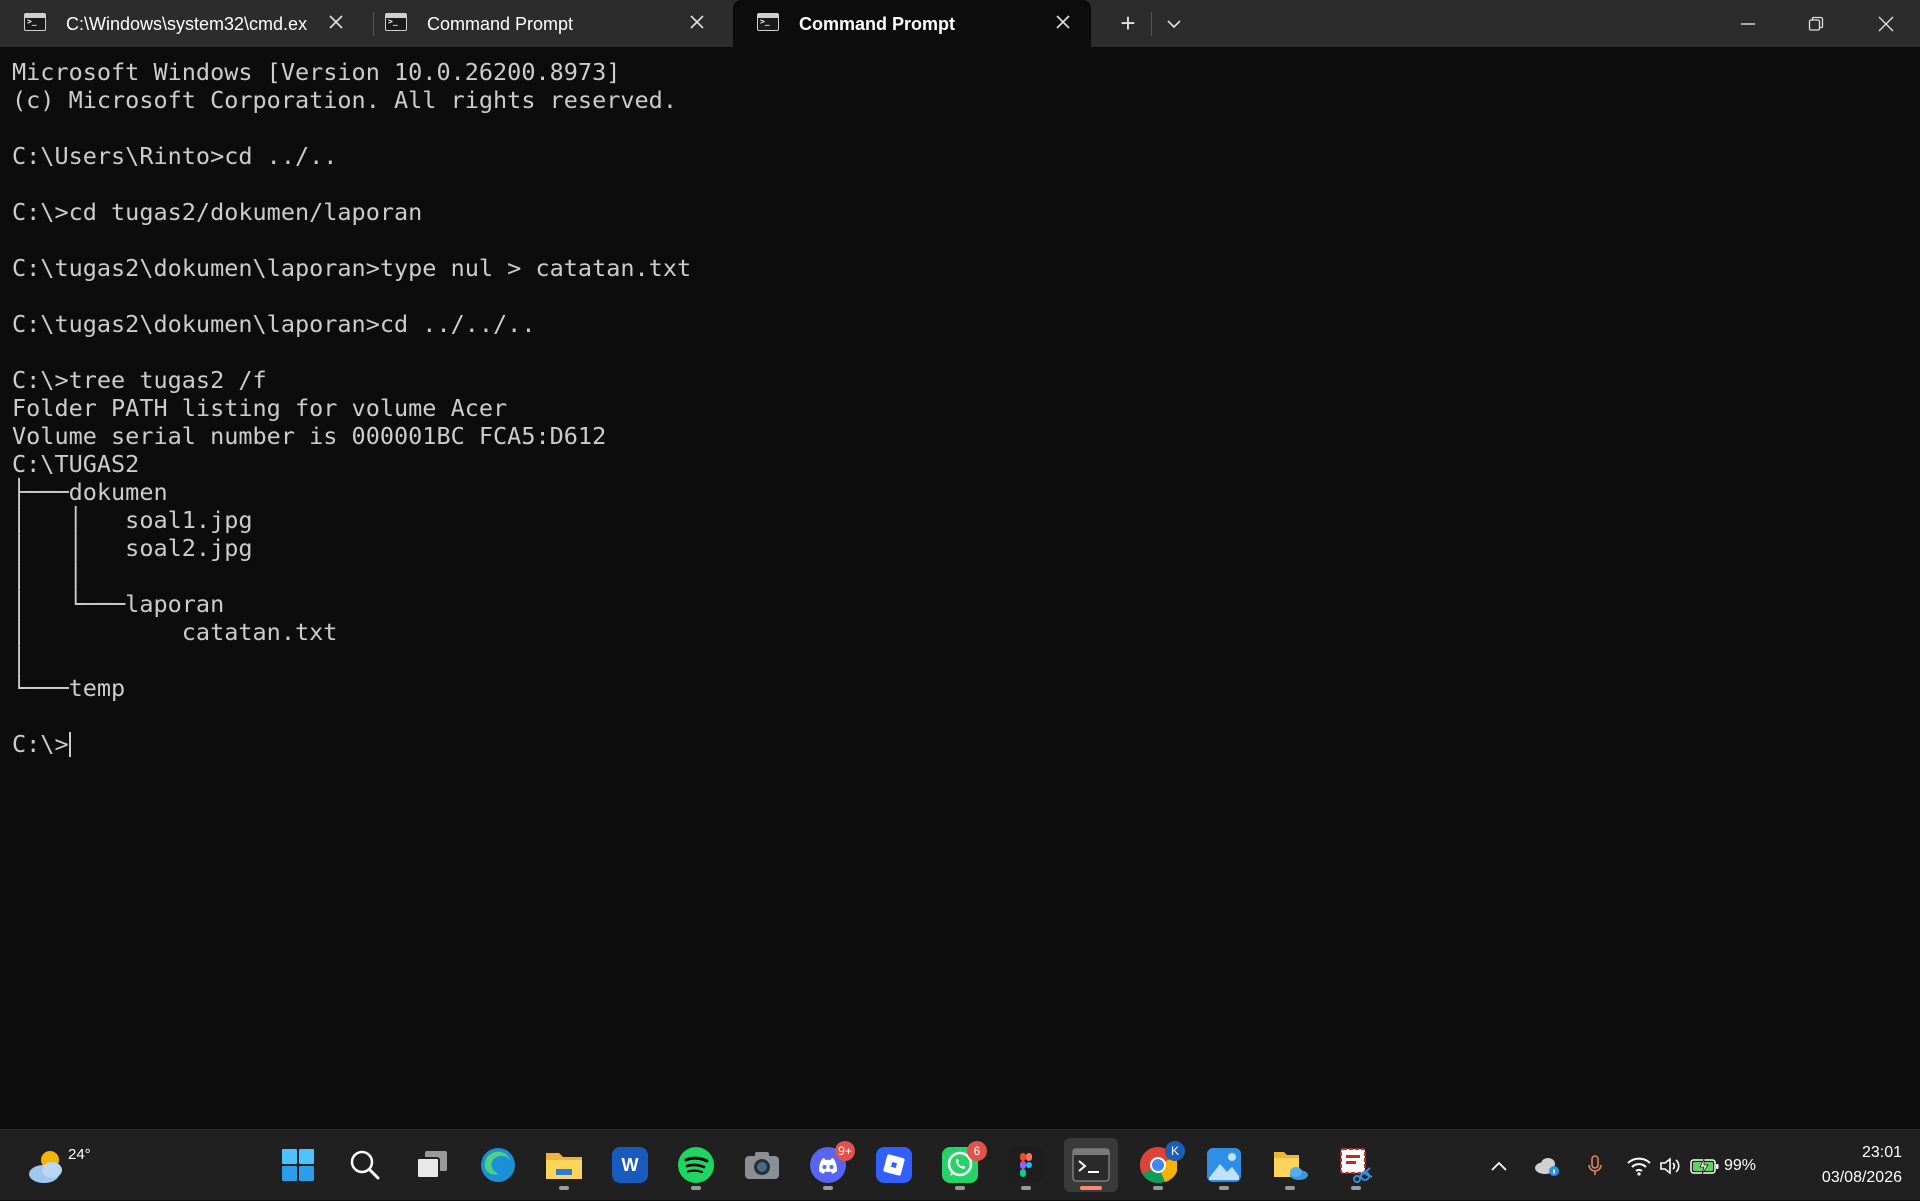  What do you see at coordinates (1151, 24) in the screenshot?
I see `tab-divider` at bounding box center [1151, 24].